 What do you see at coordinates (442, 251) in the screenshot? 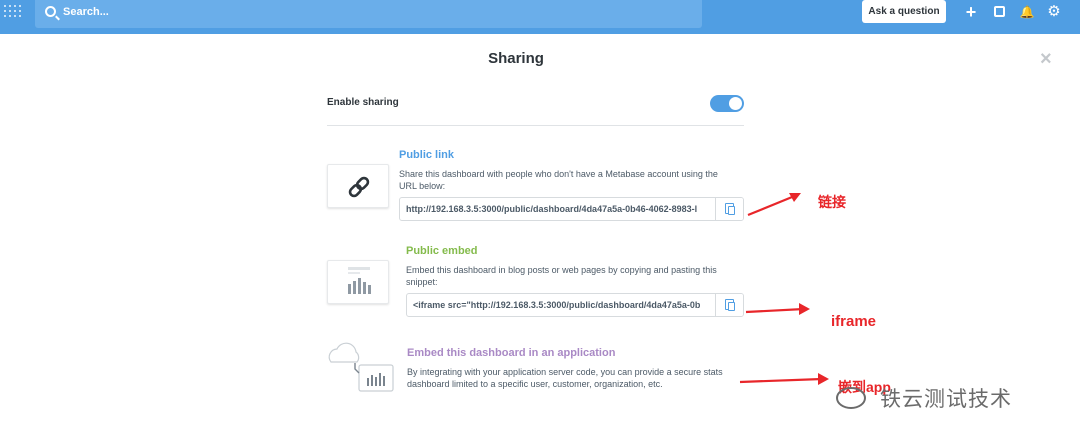
I see `public-embed-title: Public embed` at bounding box center [442, 251].